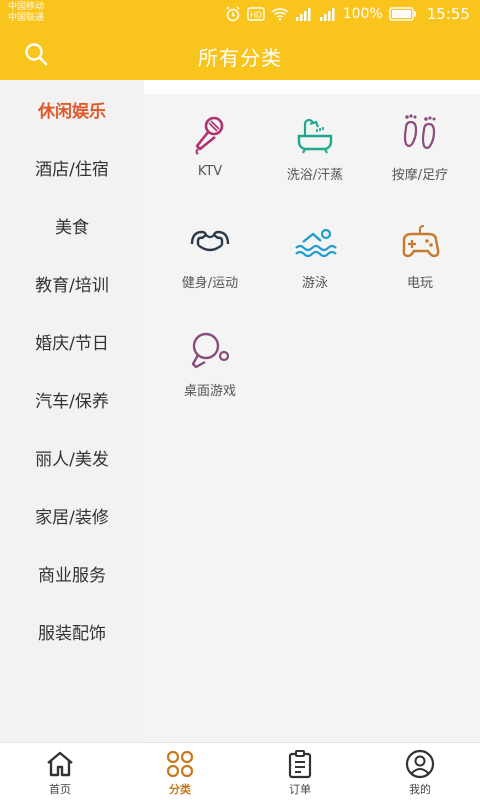 This screenshot has width=480, height=800. Describe the element at coordinates (420, 175) in the screenshot. I see `category-label: 按摩/足疗` at that location.